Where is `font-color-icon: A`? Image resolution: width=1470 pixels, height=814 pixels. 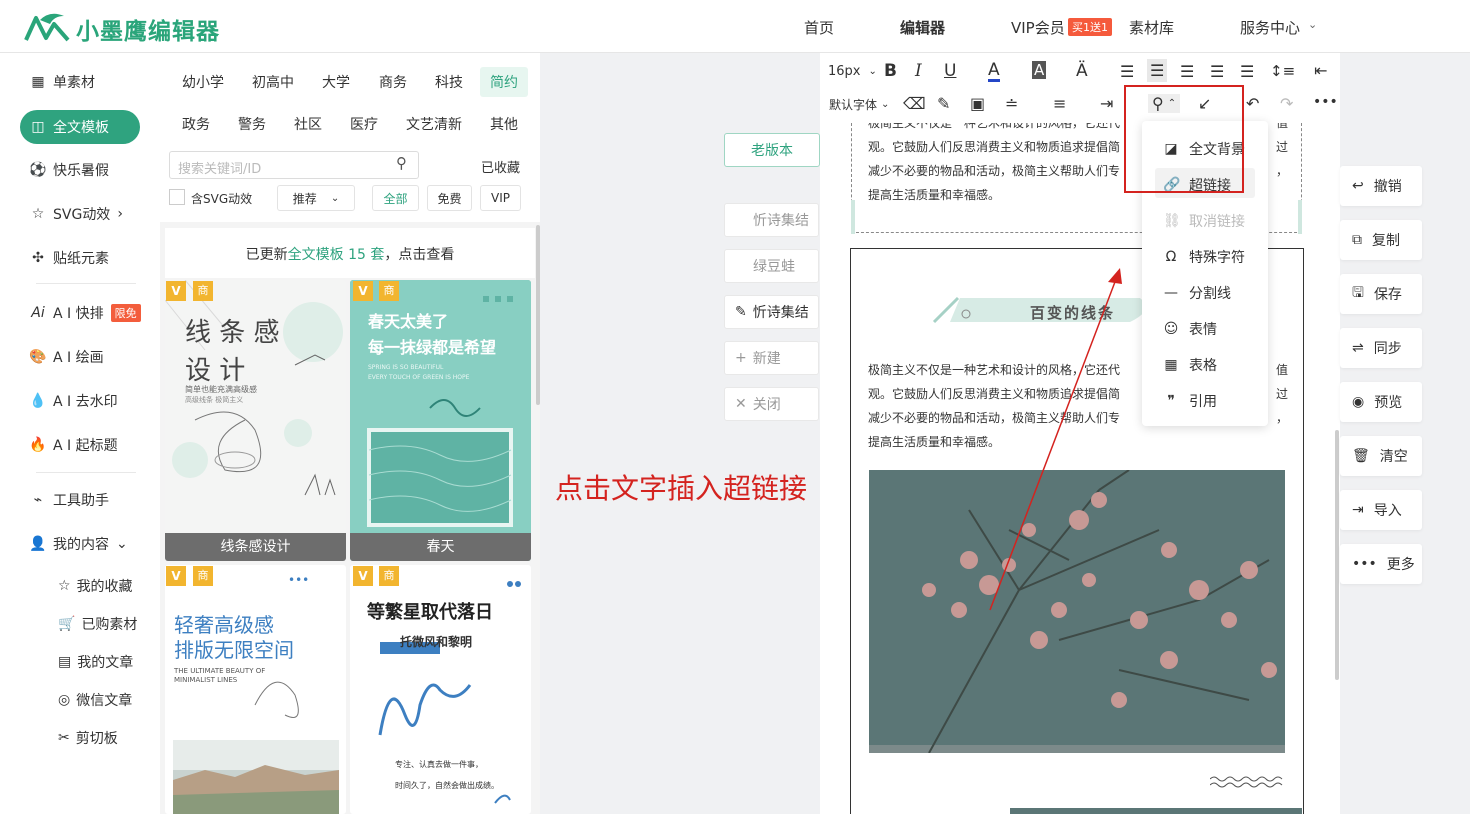 font-color-icon: A is located at coordinates (994, 71).